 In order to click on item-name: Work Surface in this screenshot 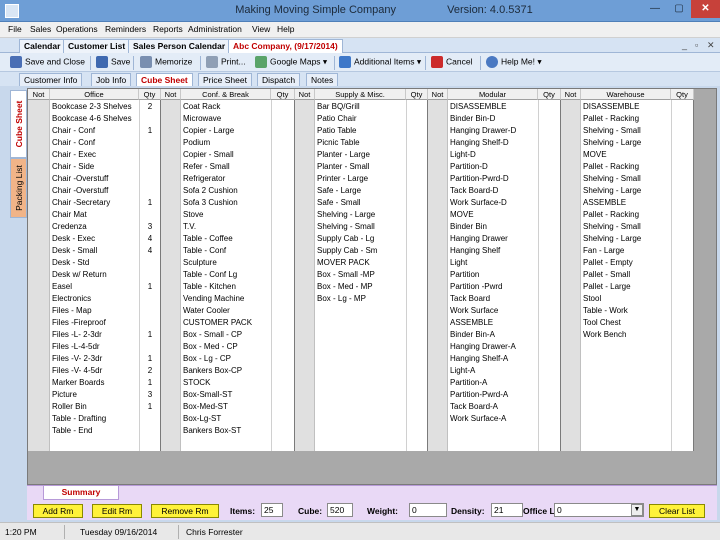, I will do `click(474, 311)`.